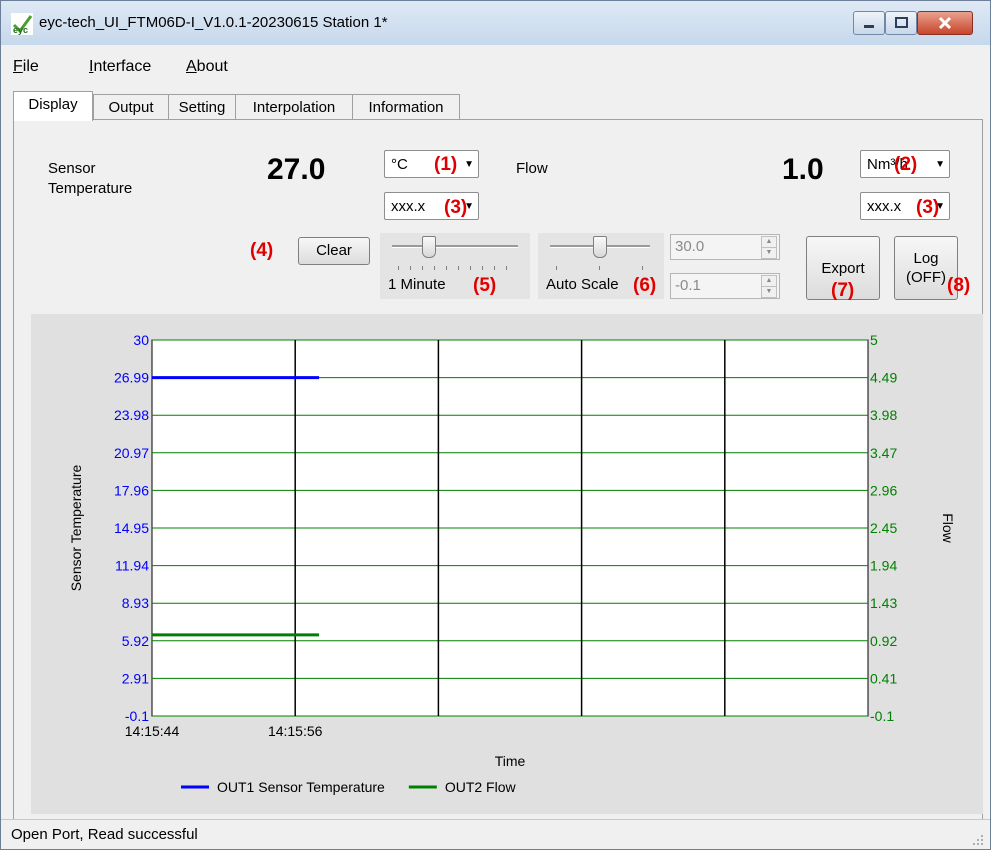 The image size is (991, 850). I want to click on y2-axis-title: Flow, so click(948, 528).